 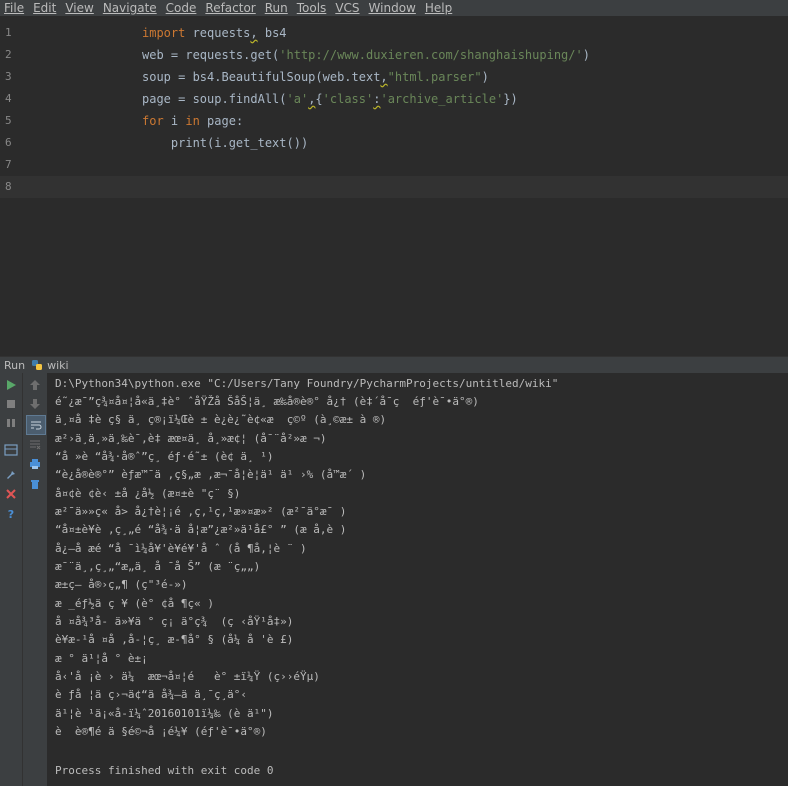 What do you see at coordinates (78, 8) in the screenshot?
I see `menu-view: View` at bounding box center [78, 8].